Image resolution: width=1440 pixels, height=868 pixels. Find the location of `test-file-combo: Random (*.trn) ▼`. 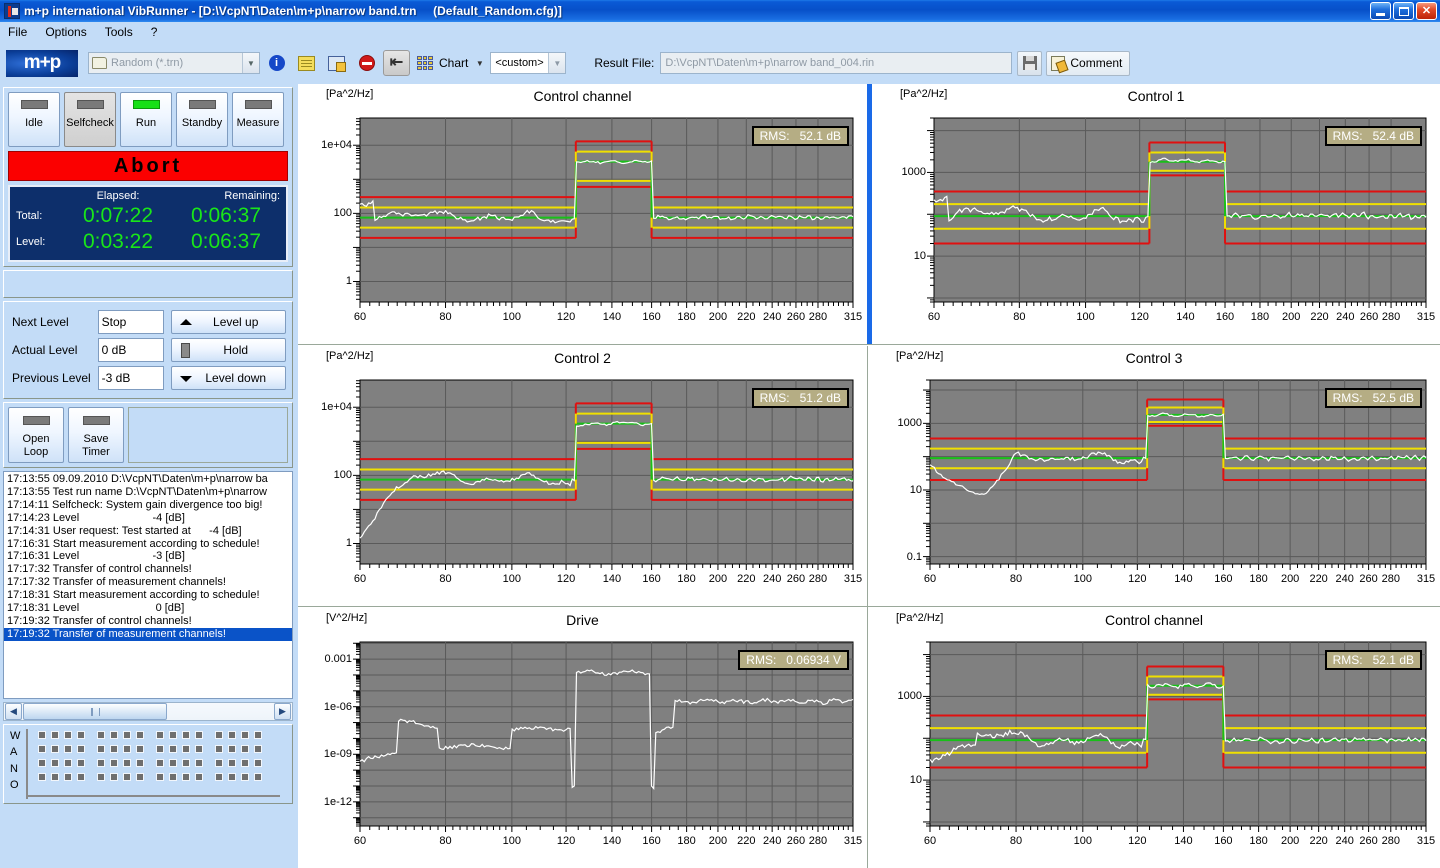

test-file-combo: Random (*.trn) ▼ is located at coordinates (174, 63).